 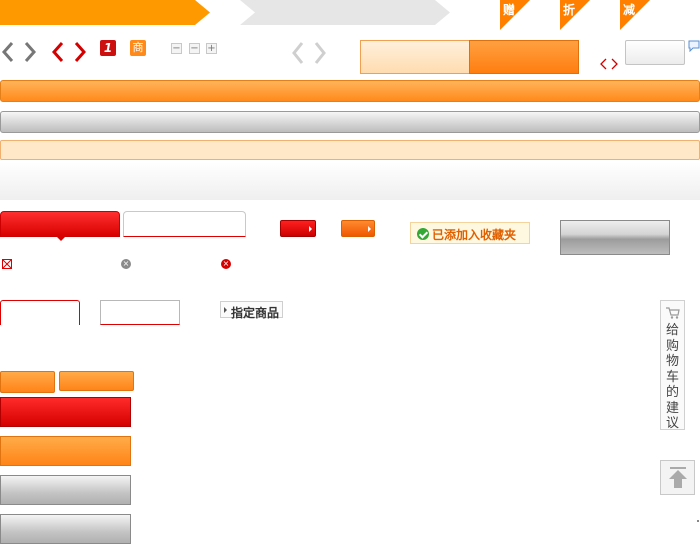 I want to click on number-one-badge-icon: 1, so click(x=108, y=48).